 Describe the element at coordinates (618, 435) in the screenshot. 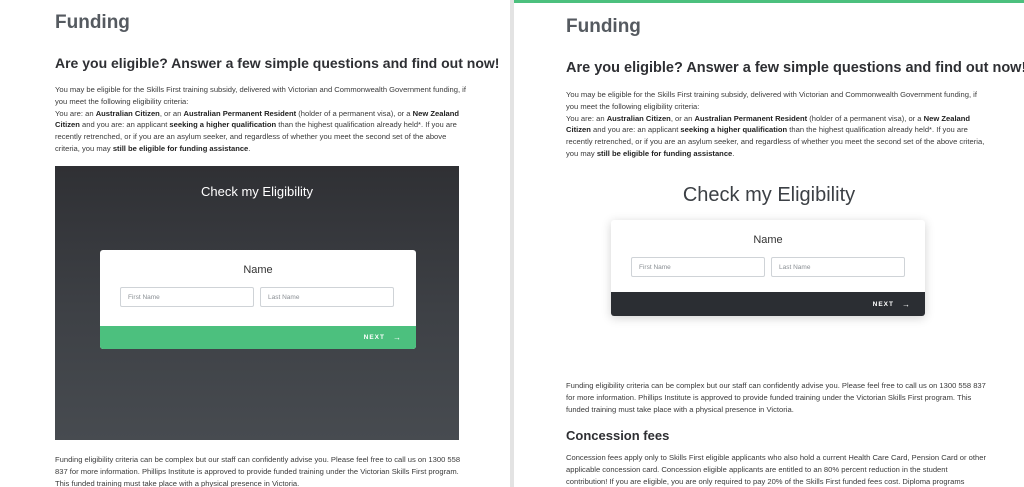

I see `concession-heading: Concession fees` at that location.